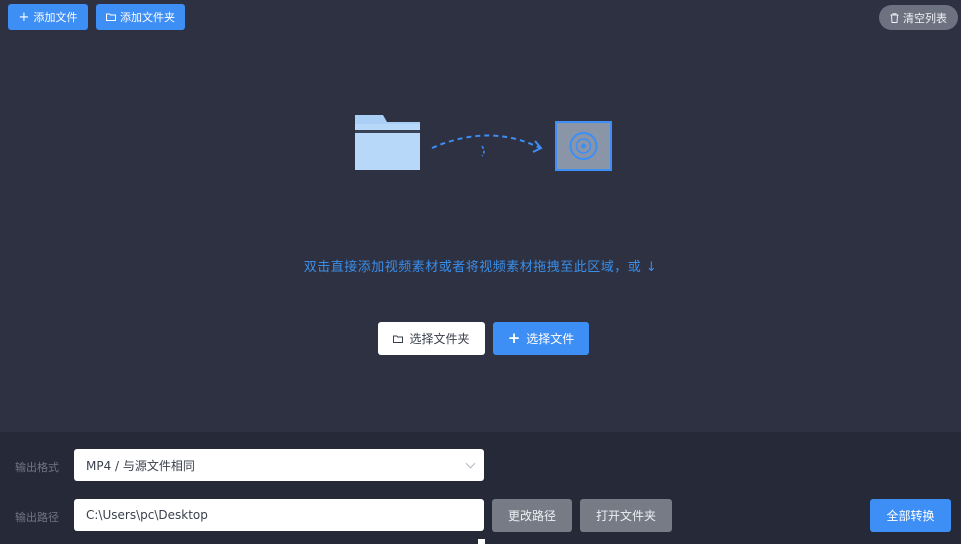 The width and height of the screenshot is (961, 544). Describe the element at coordinates (37, 467) in the screenshot. I see `output-format-label: 输出格式` at that location.